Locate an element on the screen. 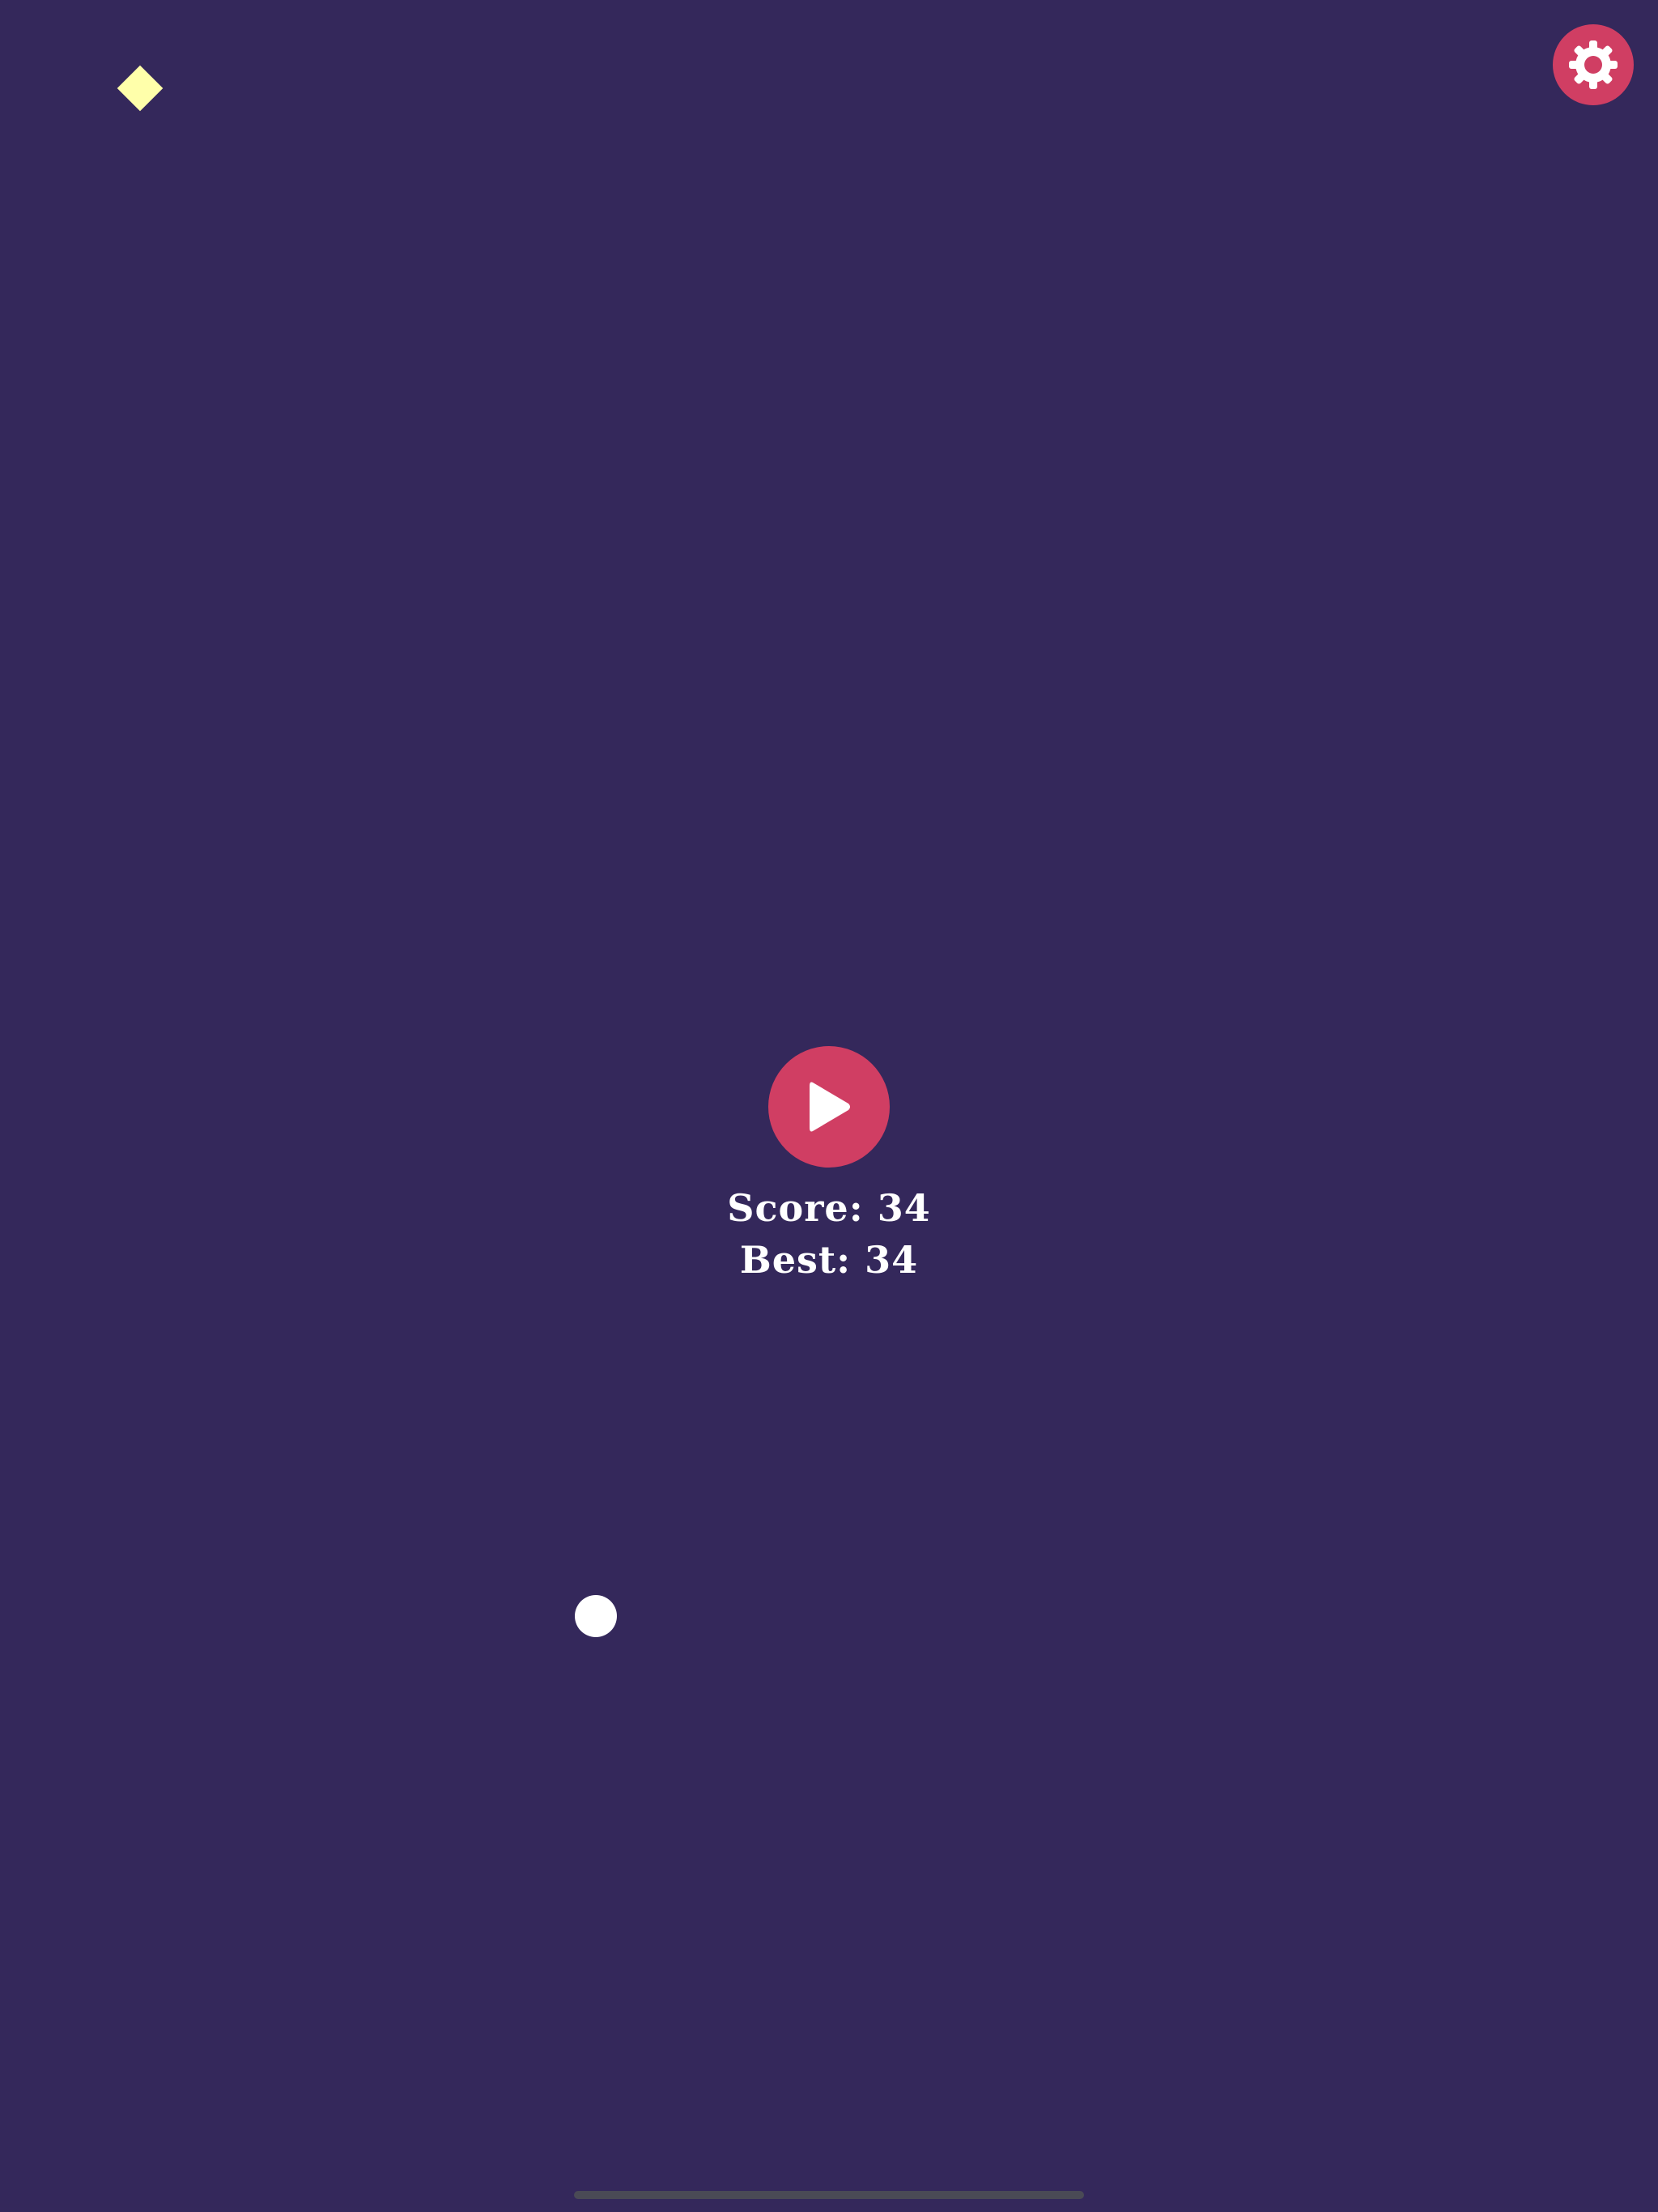  score-label: Score: 34 is located at coordinates (829, 1208).